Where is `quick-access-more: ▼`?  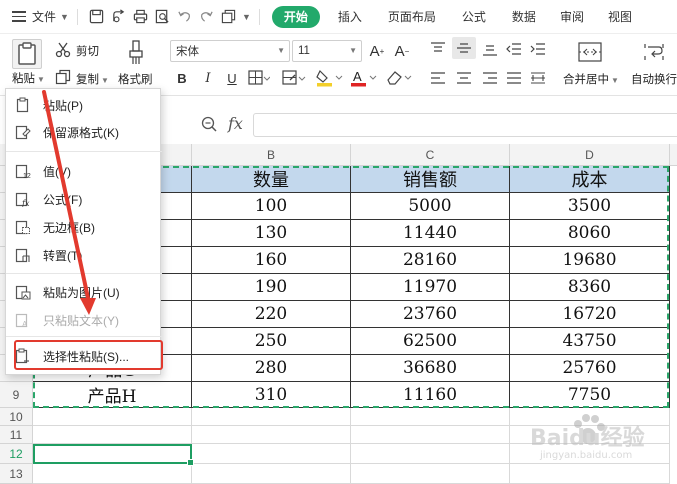
quick-access-more: ▼ is located at coordinates (245, 17).